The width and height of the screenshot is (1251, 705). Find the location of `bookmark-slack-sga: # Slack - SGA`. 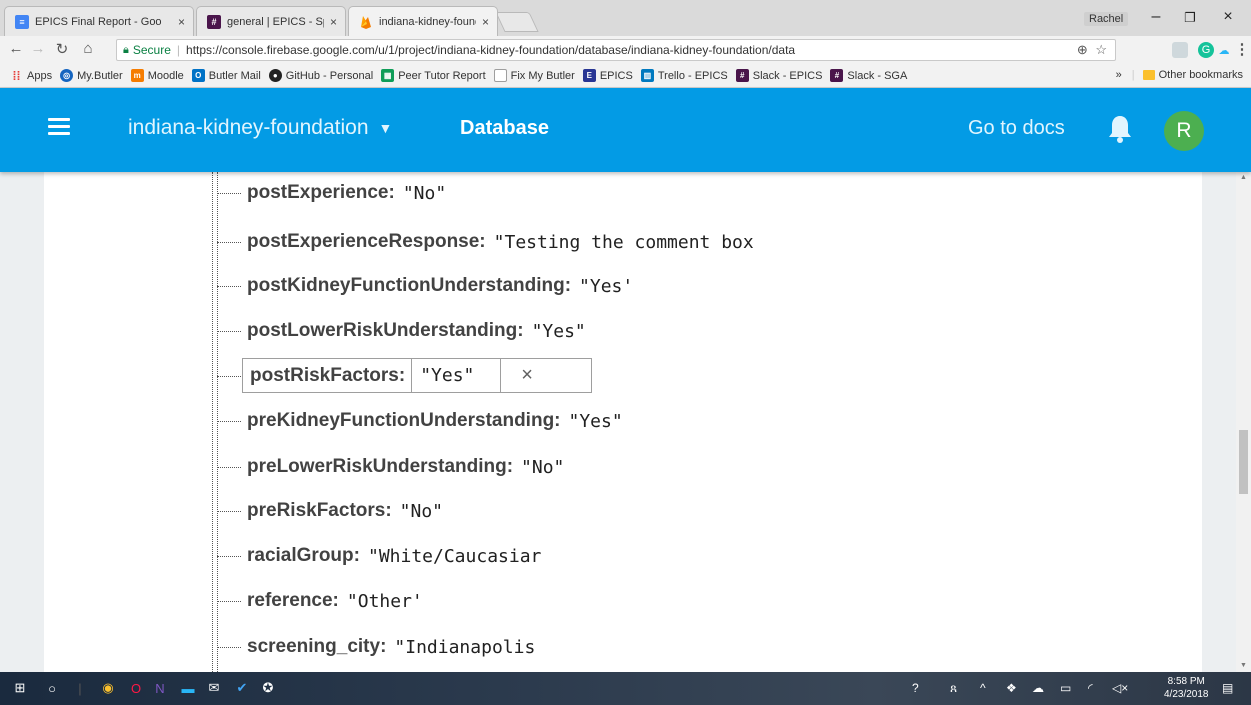

bookmark-slack-sga: # Slack - SGA is located at coordinates (868, 75).